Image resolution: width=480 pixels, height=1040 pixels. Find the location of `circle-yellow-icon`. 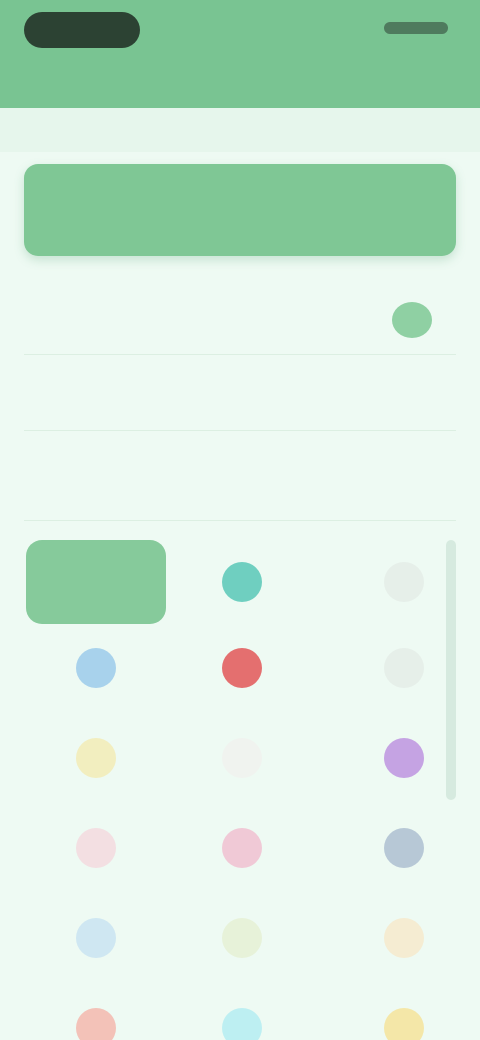

circle-yellow-icon is located at coordinates (96, 758).